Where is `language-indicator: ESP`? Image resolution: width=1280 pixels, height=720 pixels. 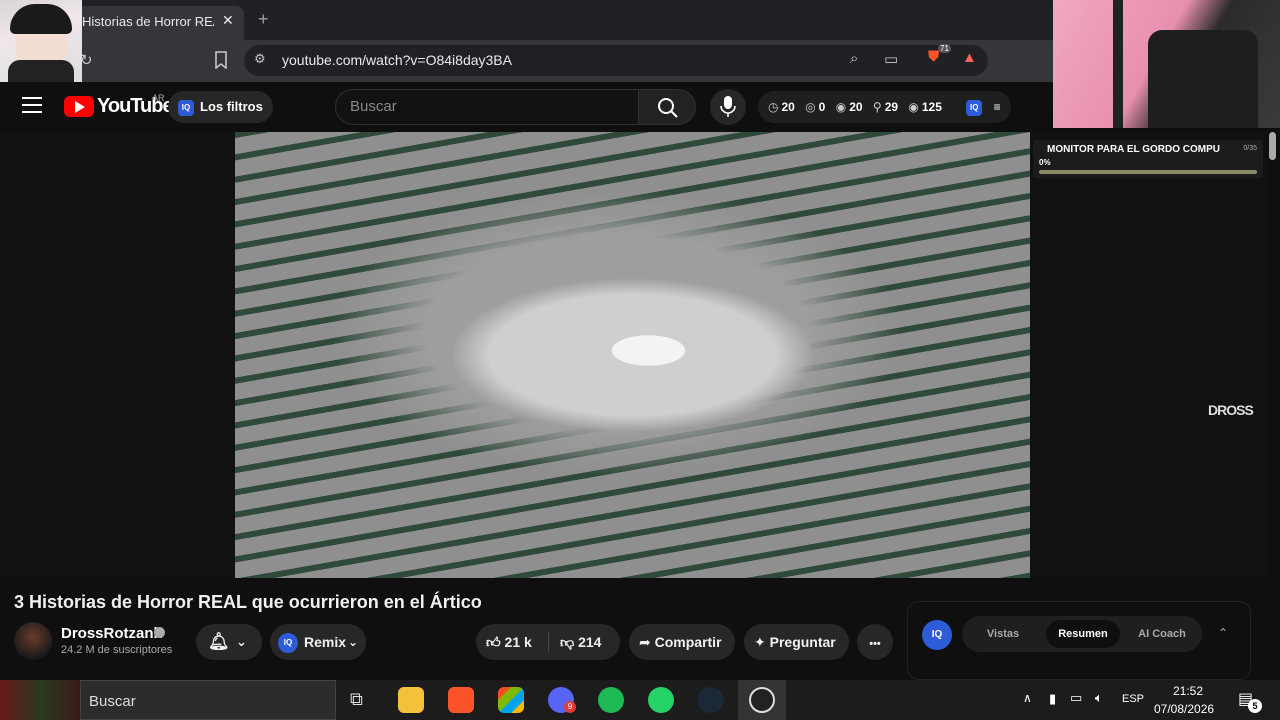
language-indicator: ESP is located at coordinates (1133, 699).